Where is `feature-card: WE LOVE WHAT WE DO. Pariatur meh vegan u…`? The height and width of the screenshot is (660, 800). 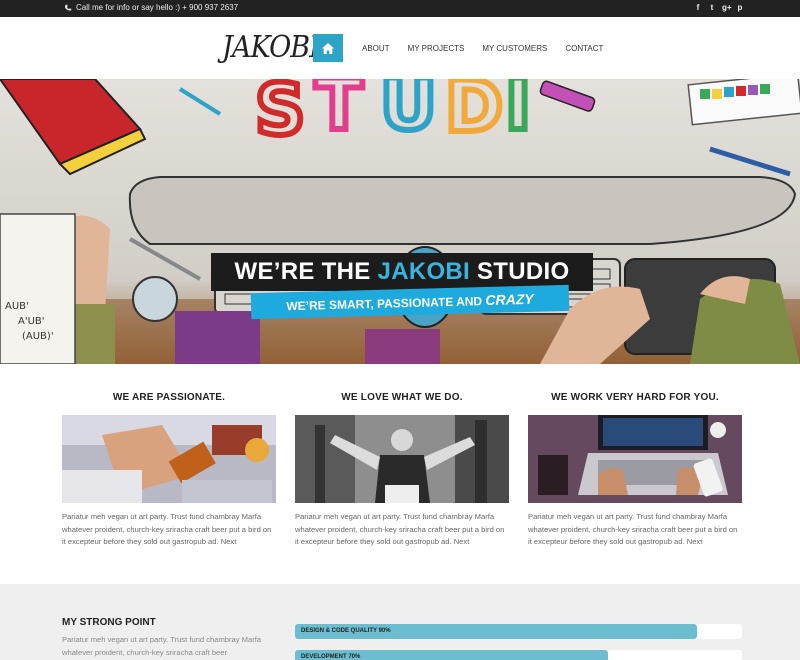
feature-card: WE LOVE WHAT WE DO. Pariatur meh vegan u… is located at coordinates (402, 470).